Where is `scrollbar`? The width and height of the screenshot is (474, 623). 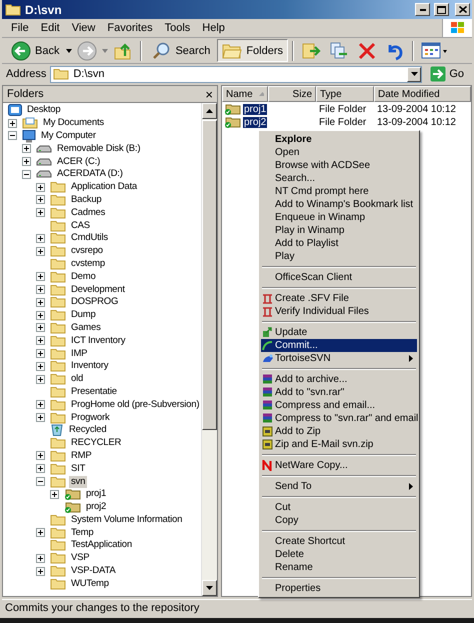
scrollbar is located at coordinates (209, 349).